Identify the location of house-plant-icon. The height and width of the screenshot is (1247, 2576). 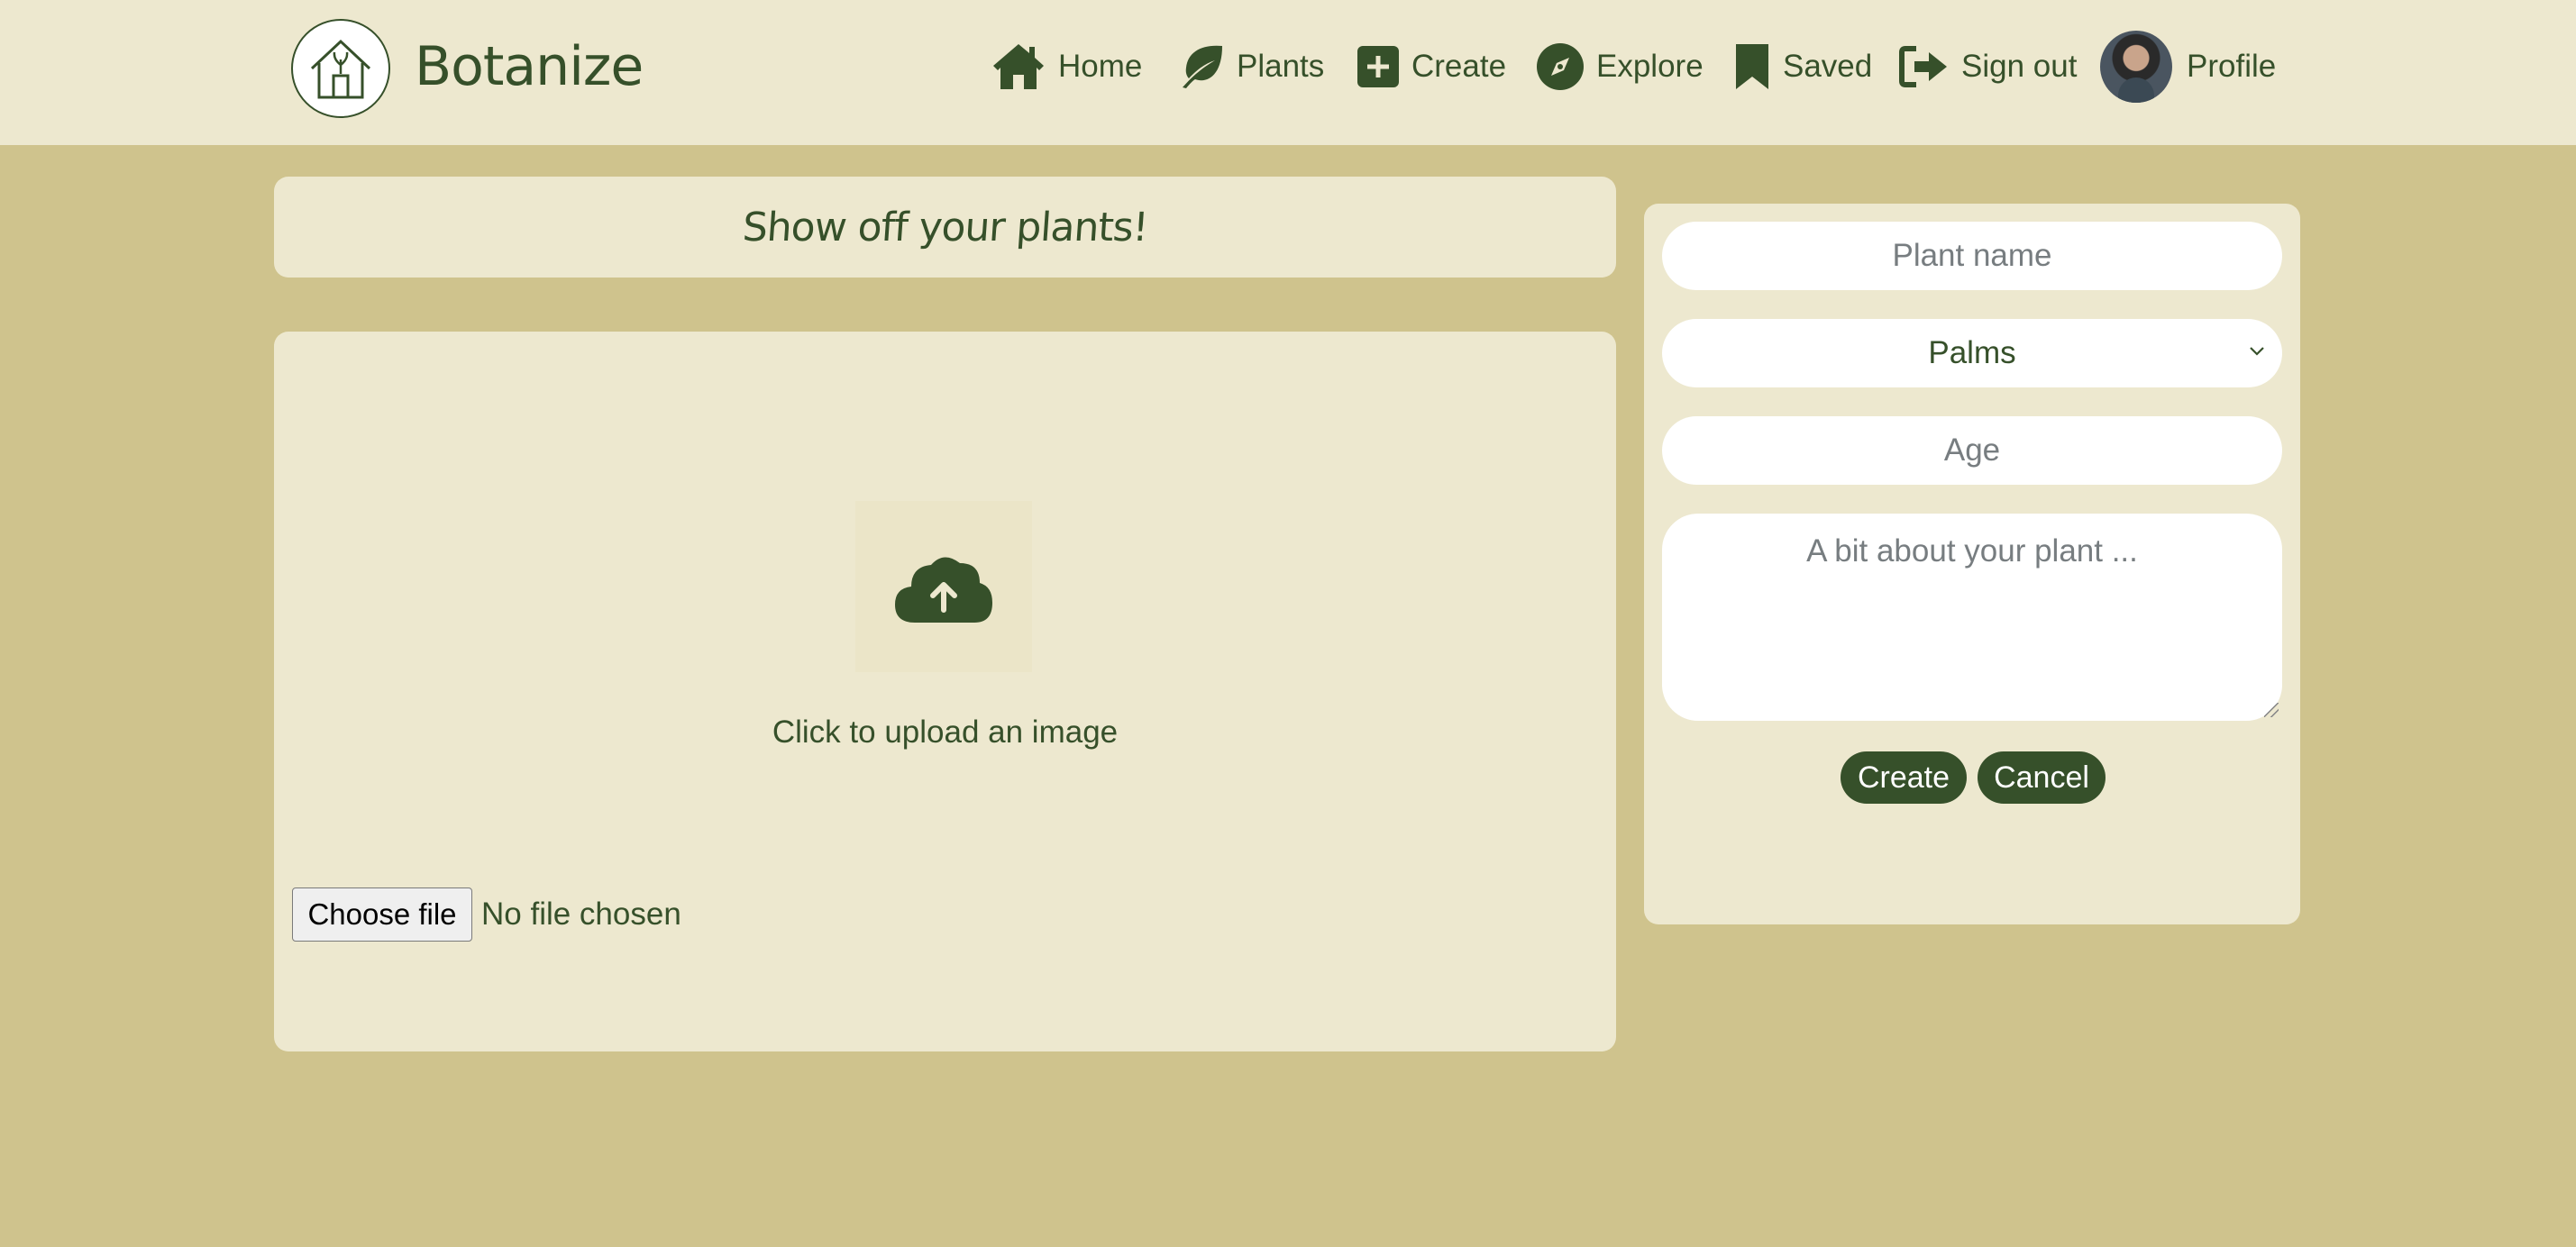
(340, 69).